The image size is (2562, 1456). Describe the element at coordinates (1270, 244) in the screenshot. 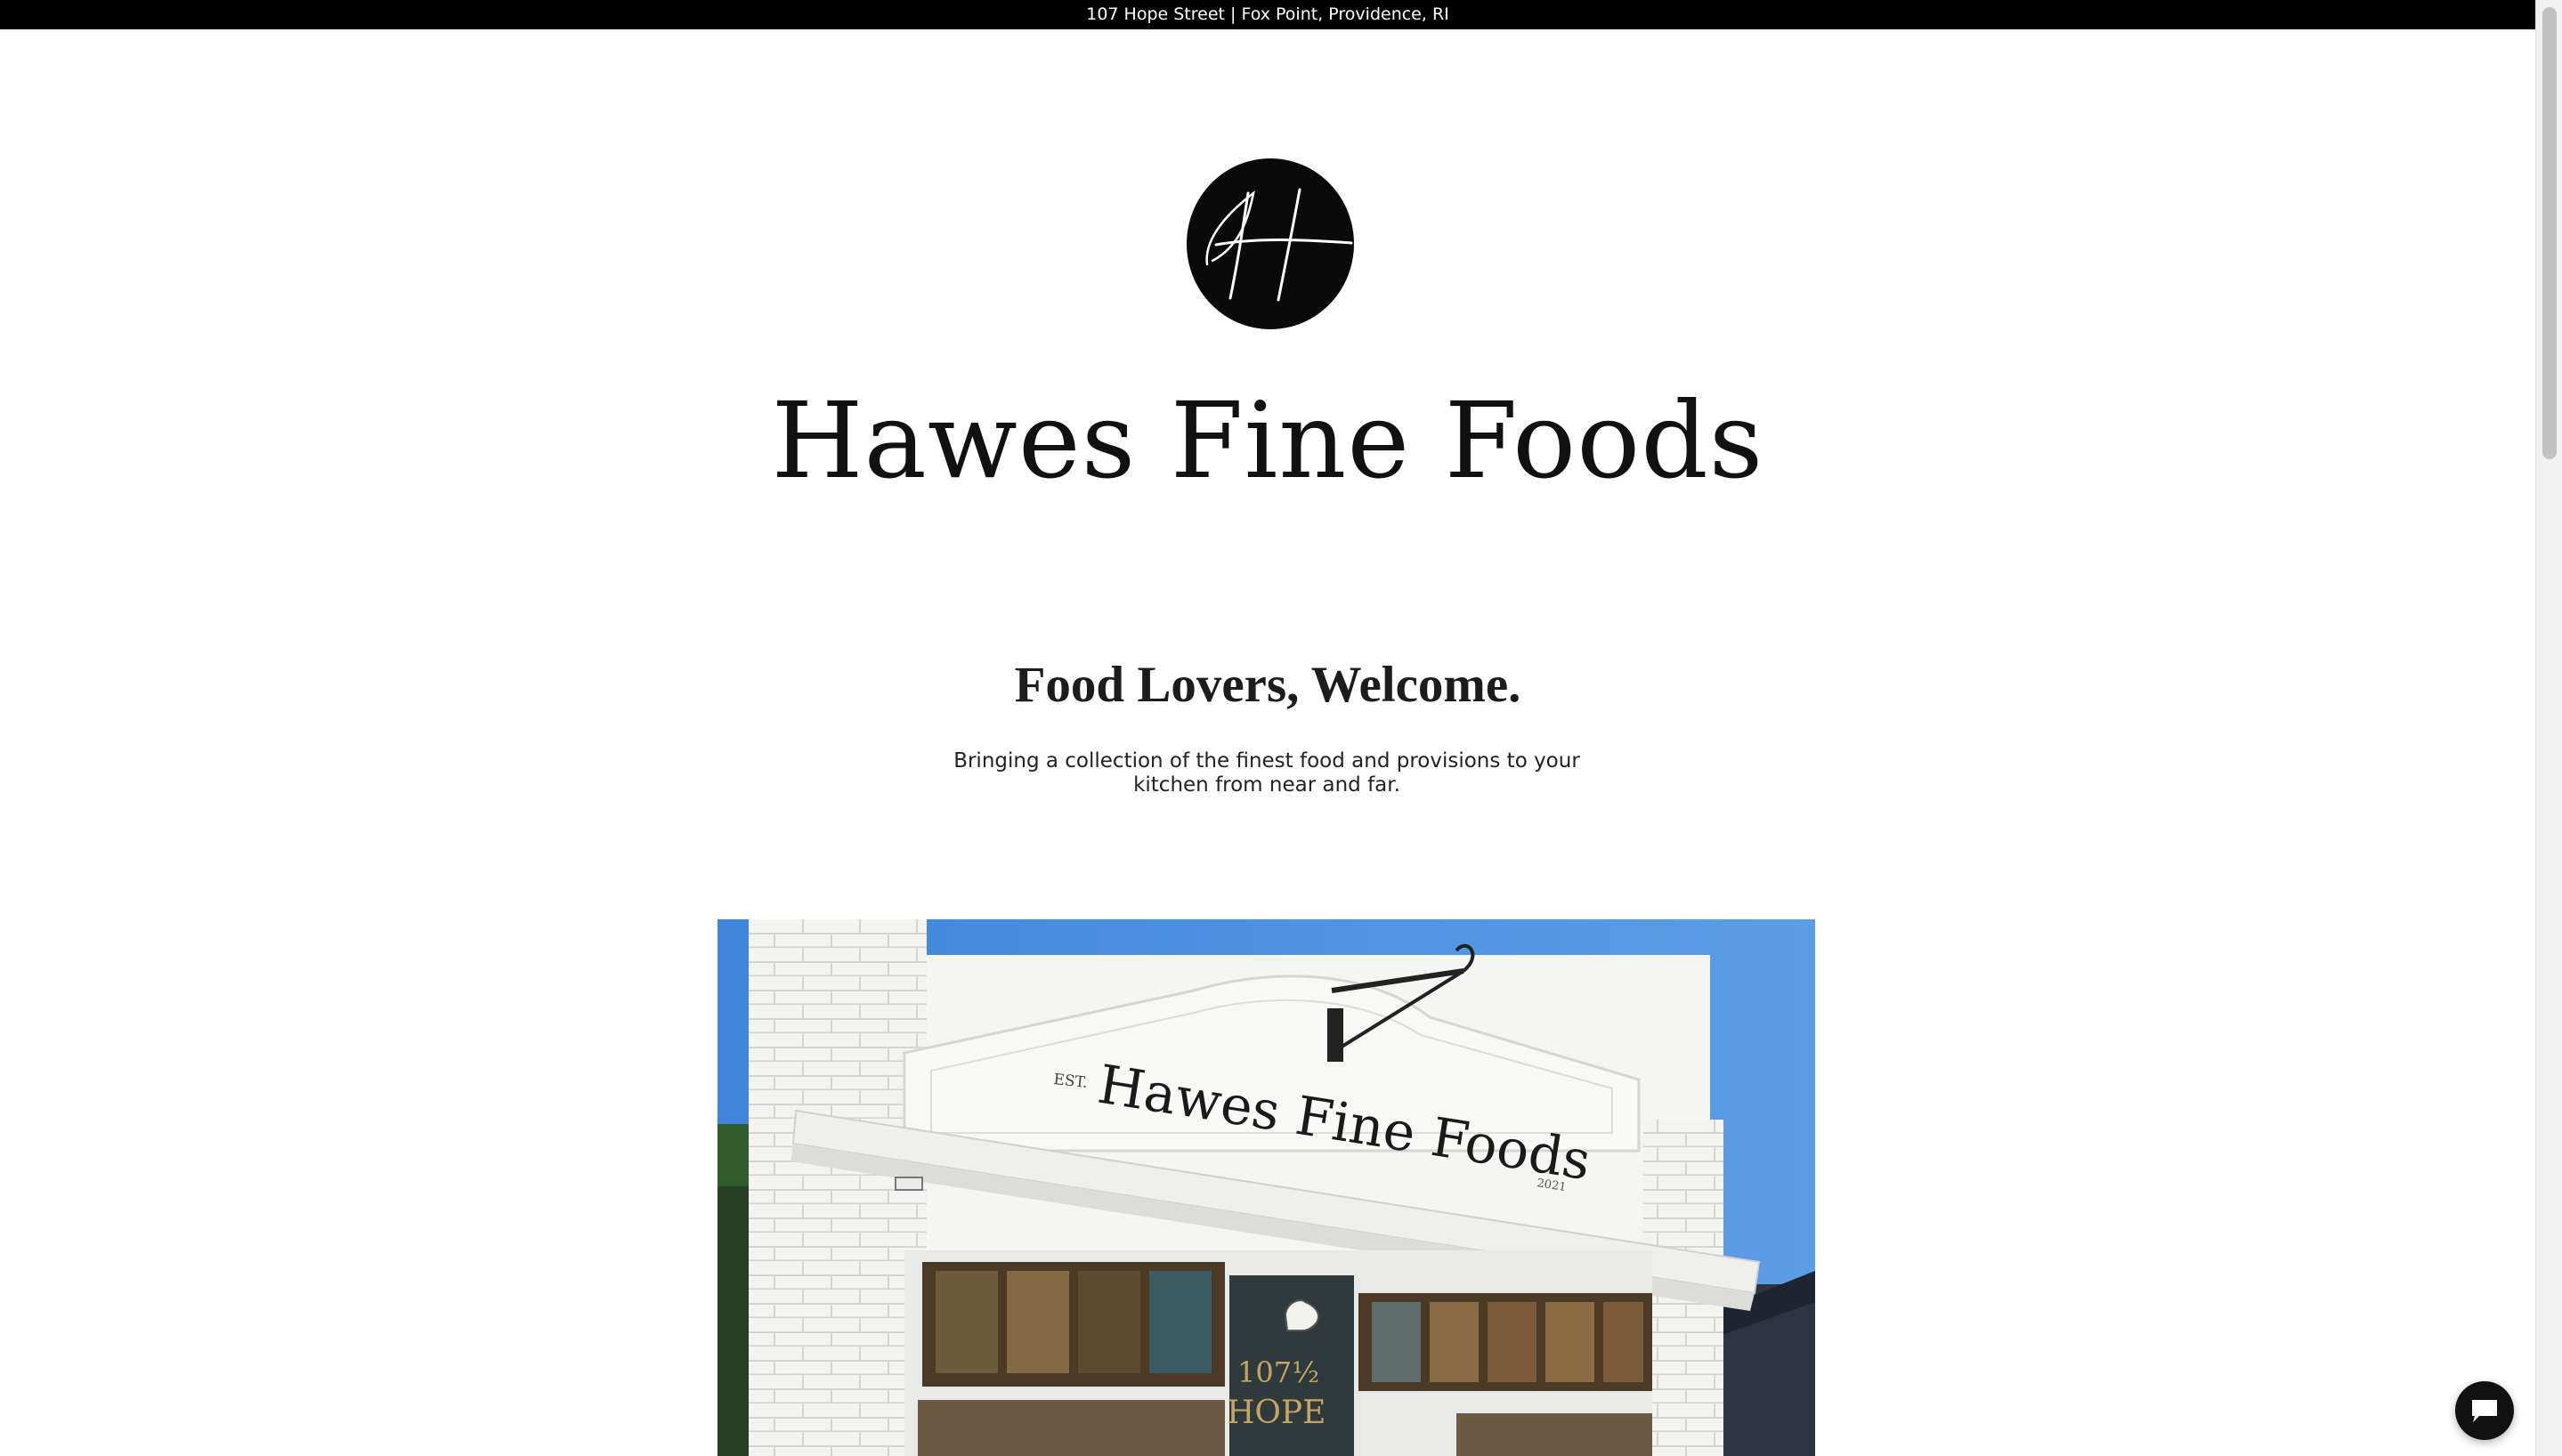

I see `hf-monogram-logo-icon` at that location.